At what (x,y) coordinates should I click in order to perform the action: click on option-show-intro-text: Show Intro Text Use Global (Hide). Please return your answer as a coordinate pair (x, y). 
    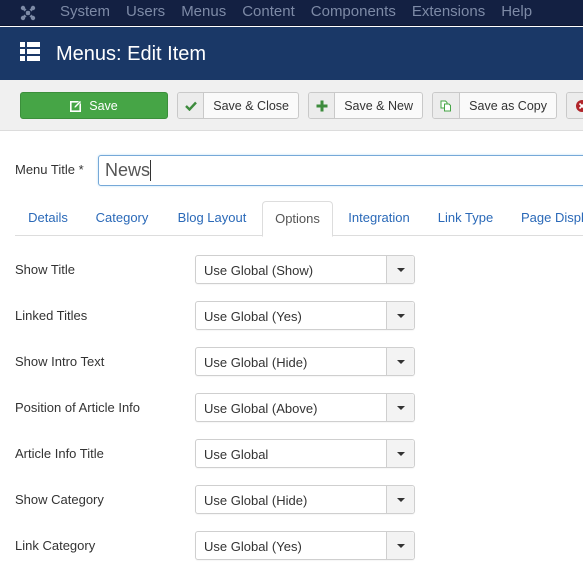
    Looking at the image, I should click on (291, 362).